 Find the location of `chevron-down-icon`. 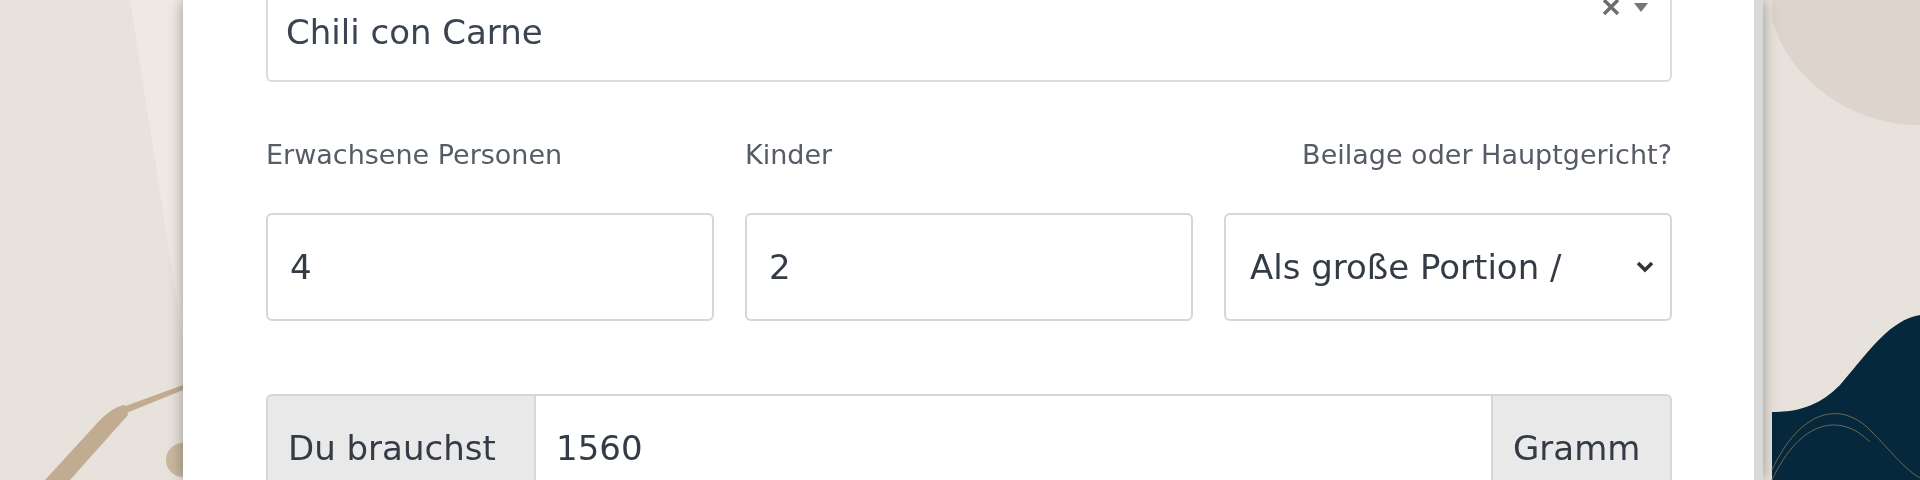

chevron-down-icon is located at coordinates (1645, 267).